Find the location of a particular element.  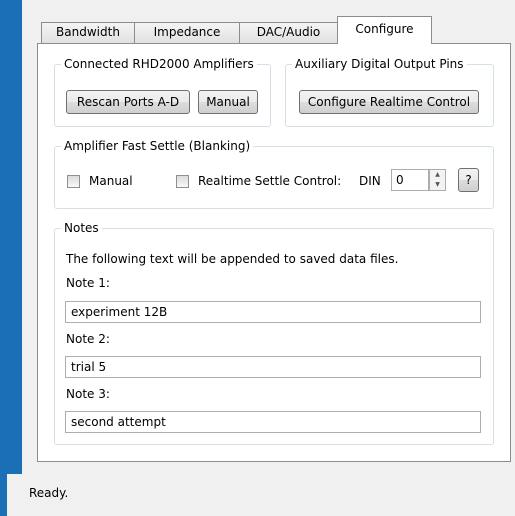

status-text: Ready. is located at coordinates (49, 493).